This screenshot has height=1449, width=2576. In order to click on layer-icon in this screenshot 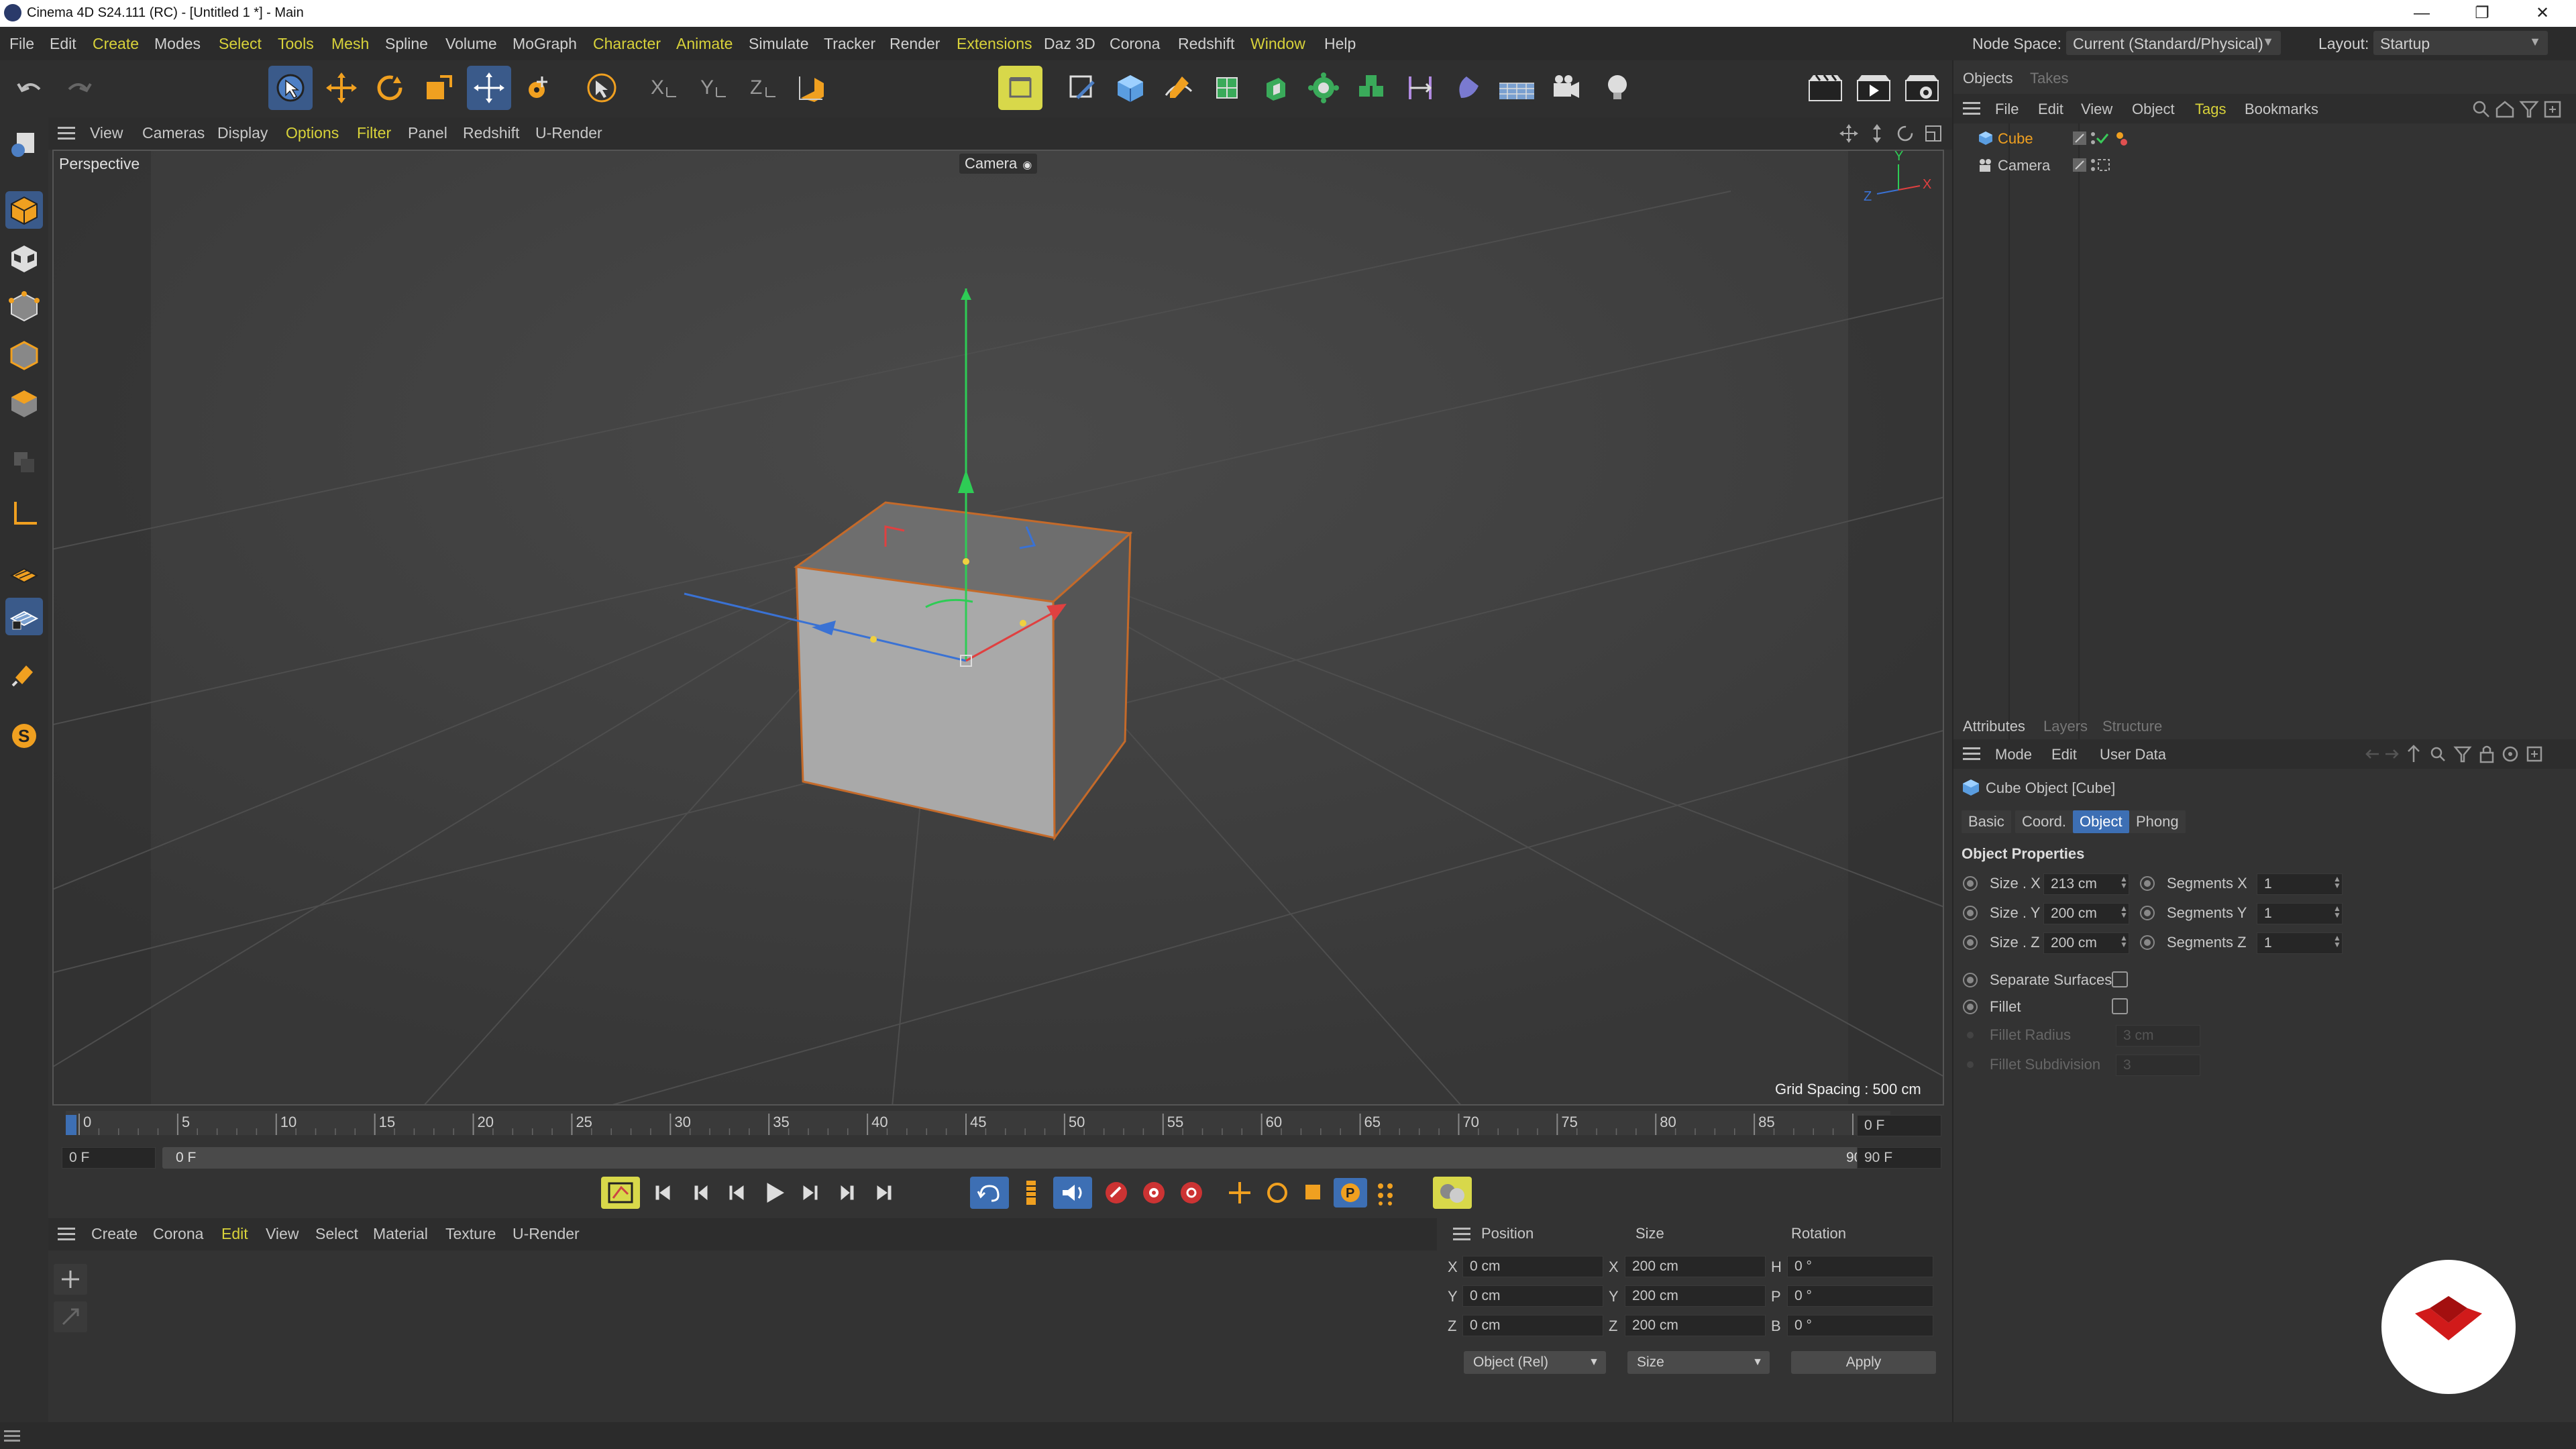, I will do `click(2079, 138)`.